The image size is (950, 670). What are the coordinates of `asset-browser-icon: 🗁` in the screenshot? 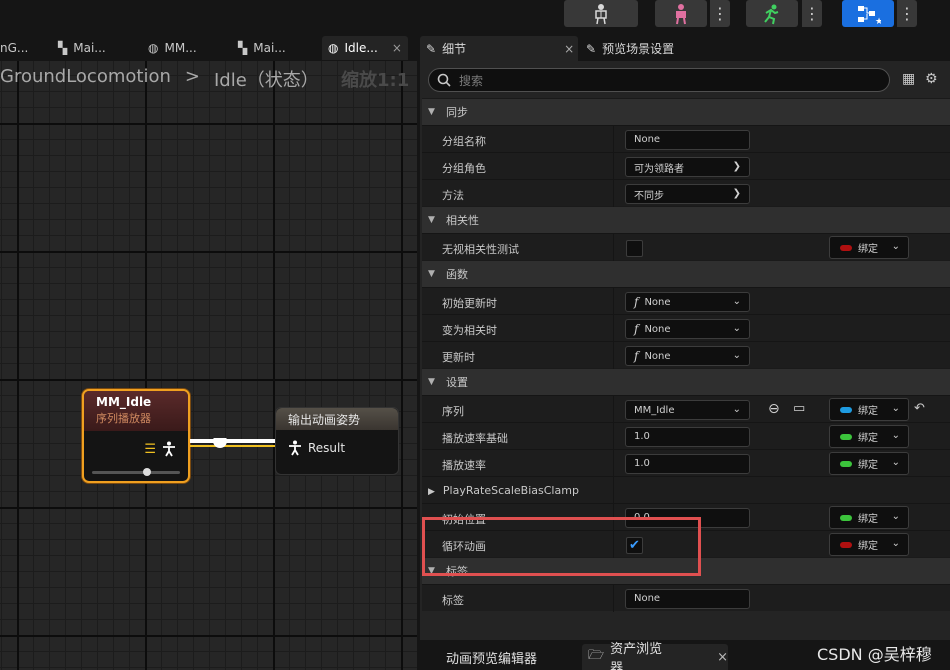 It's located at (596, 655).